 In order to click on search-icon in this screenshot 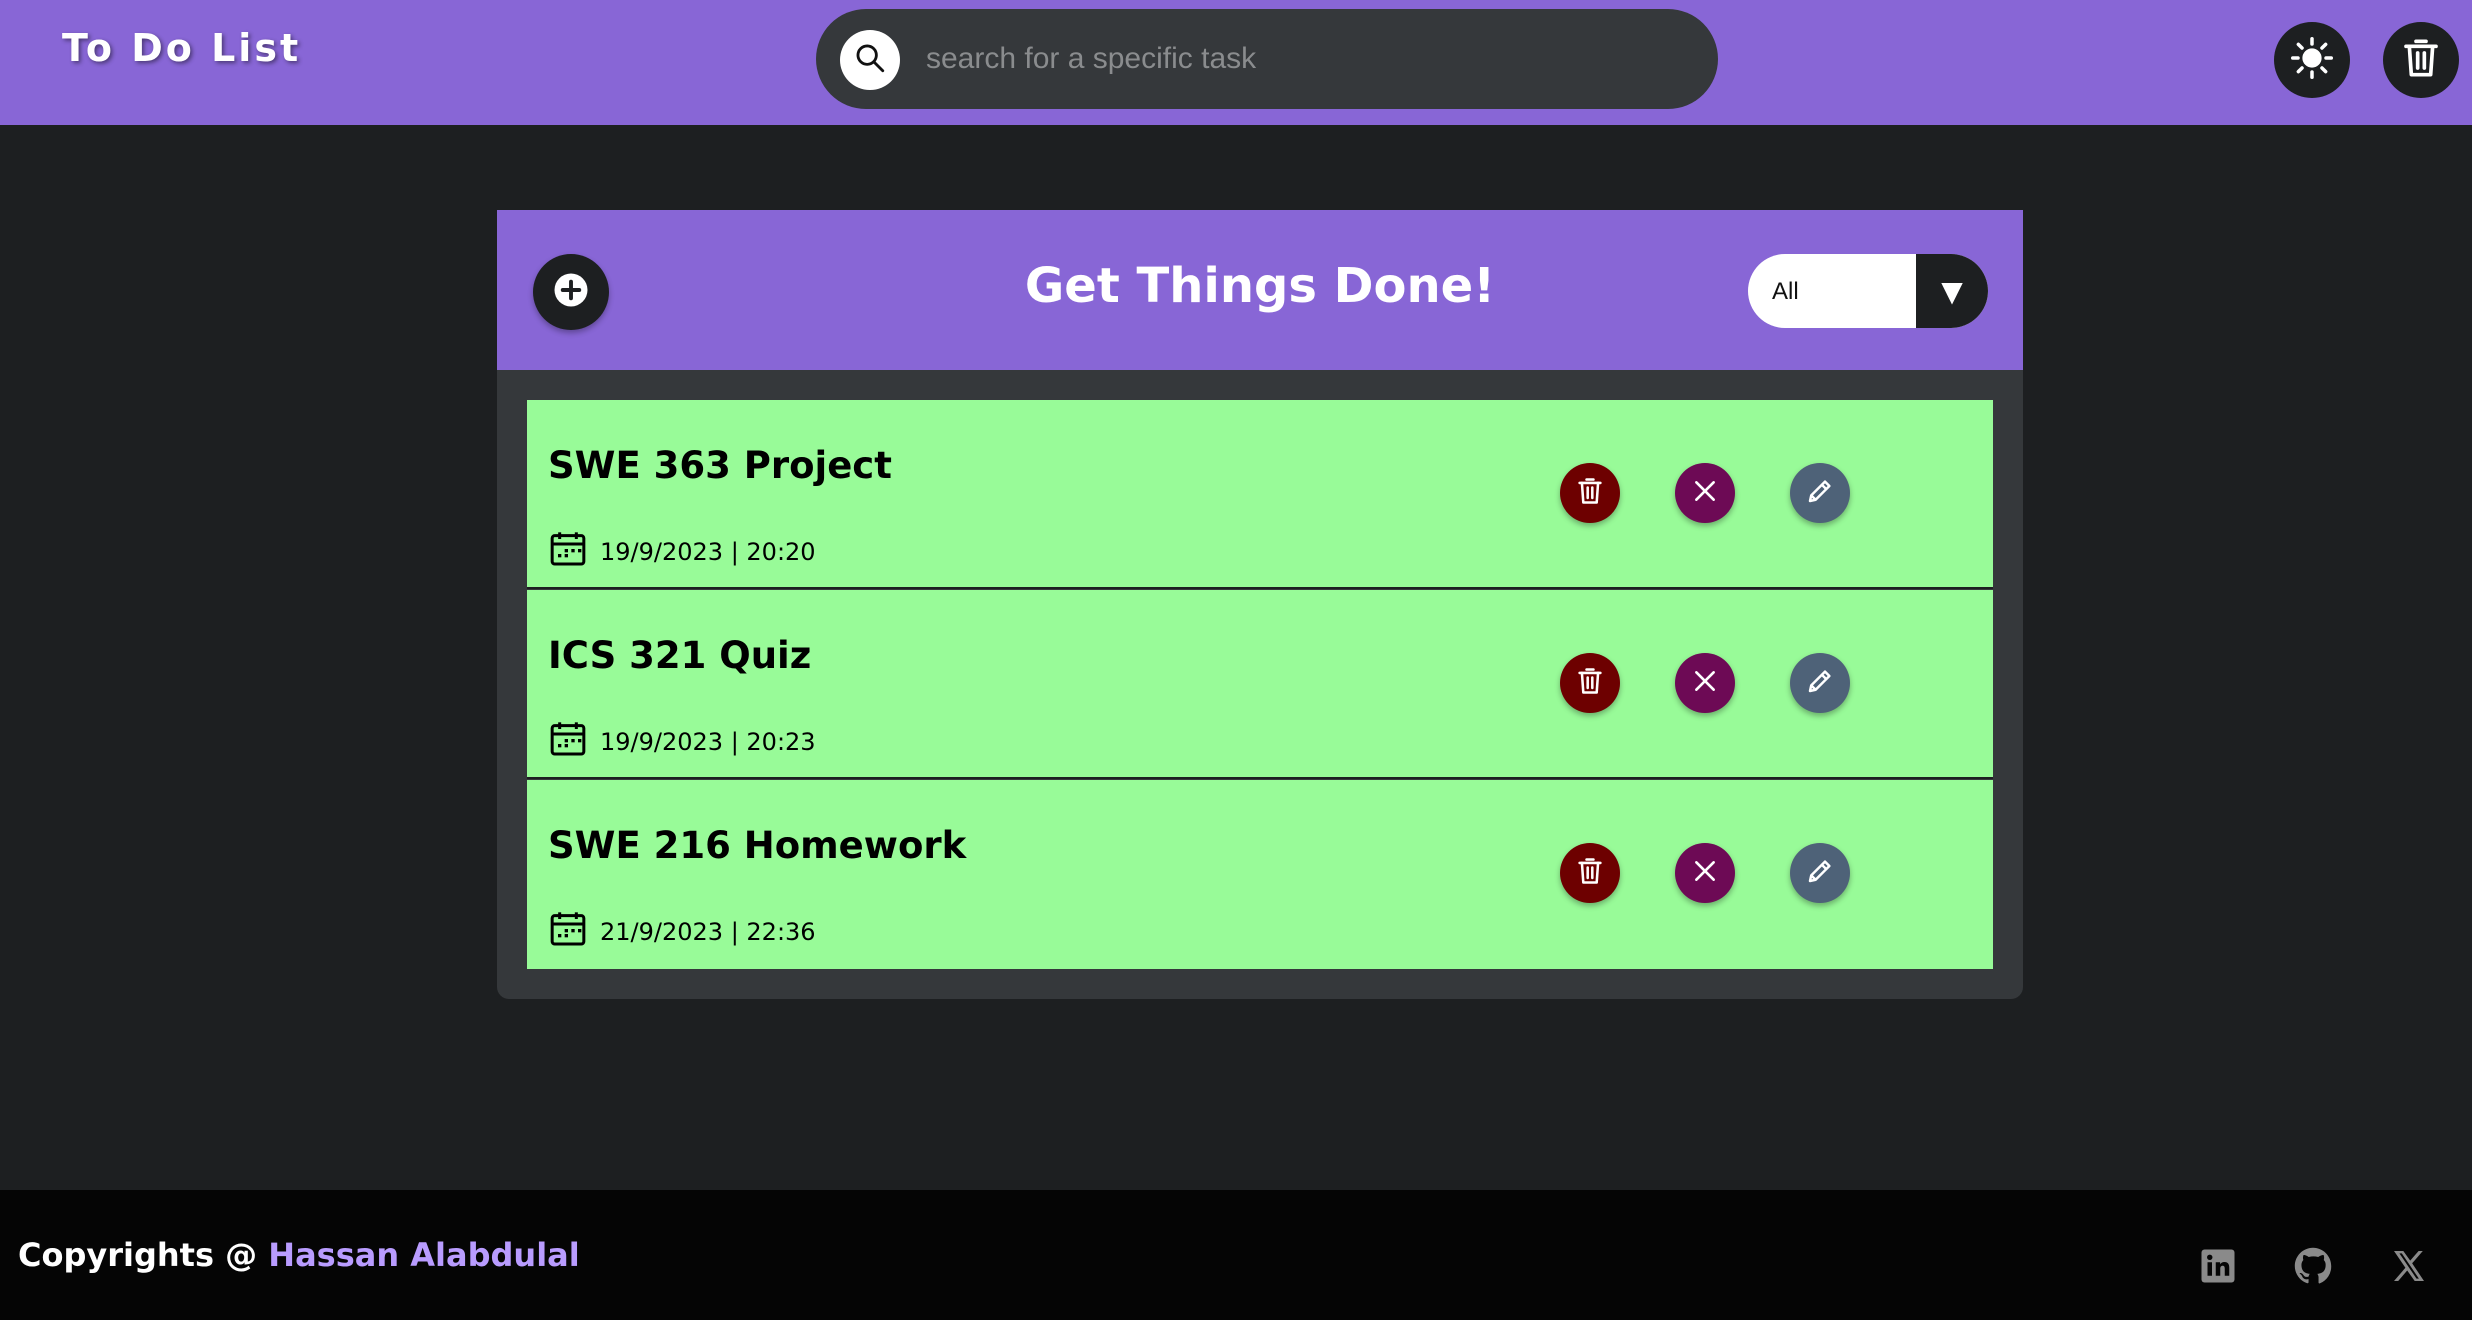, I will do `click(870, 60)`.